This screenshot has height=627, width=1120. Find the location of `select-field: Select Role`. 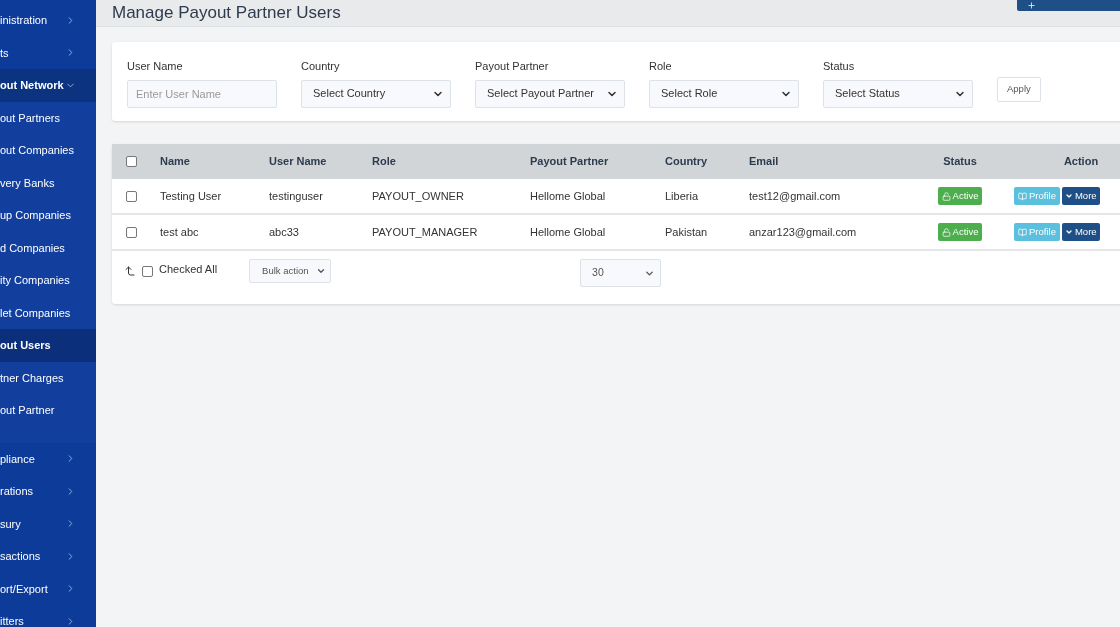

select-field: Select Role is located at coordinates (724, 93).